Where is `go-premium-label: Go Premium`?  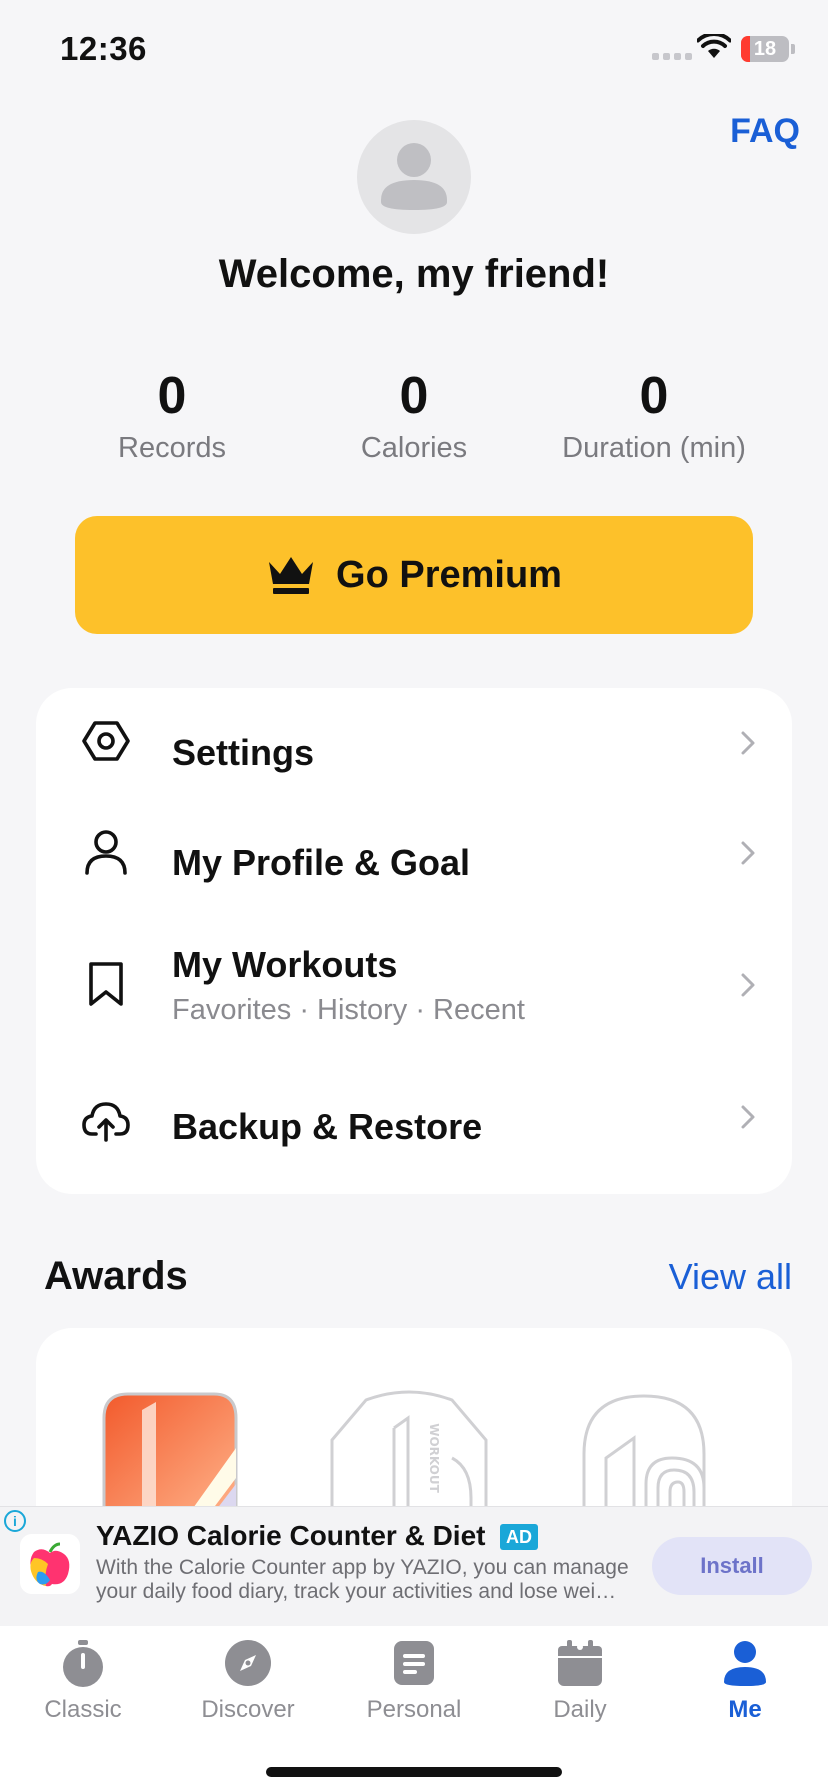 go-premium-label: Go Premium is located at coordinates (449, 574).